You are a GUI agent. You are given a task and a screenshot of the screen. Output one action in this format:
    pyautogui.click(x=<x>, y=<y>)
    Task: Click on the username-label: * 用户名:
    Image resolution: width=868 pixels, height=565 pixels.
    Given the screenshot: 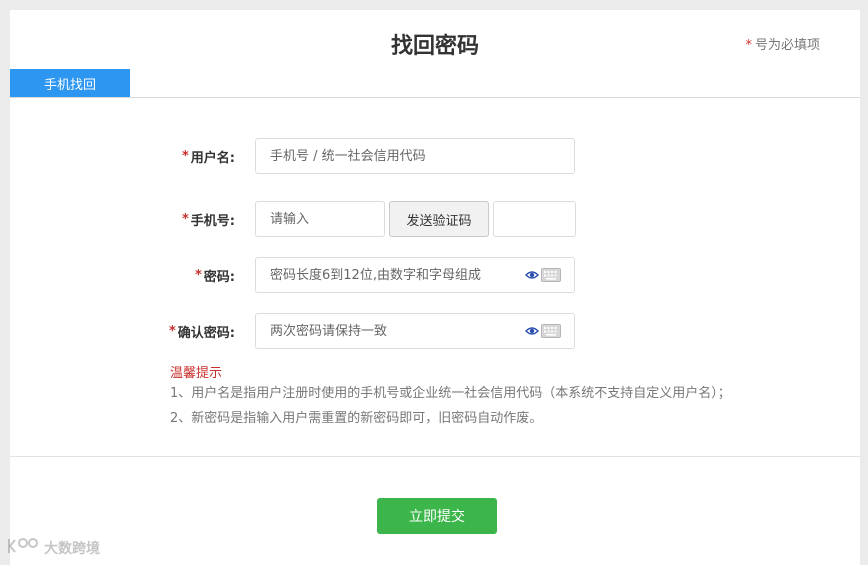 What is the action you would take?
    pyautogui.click(x=208, y=156)
    